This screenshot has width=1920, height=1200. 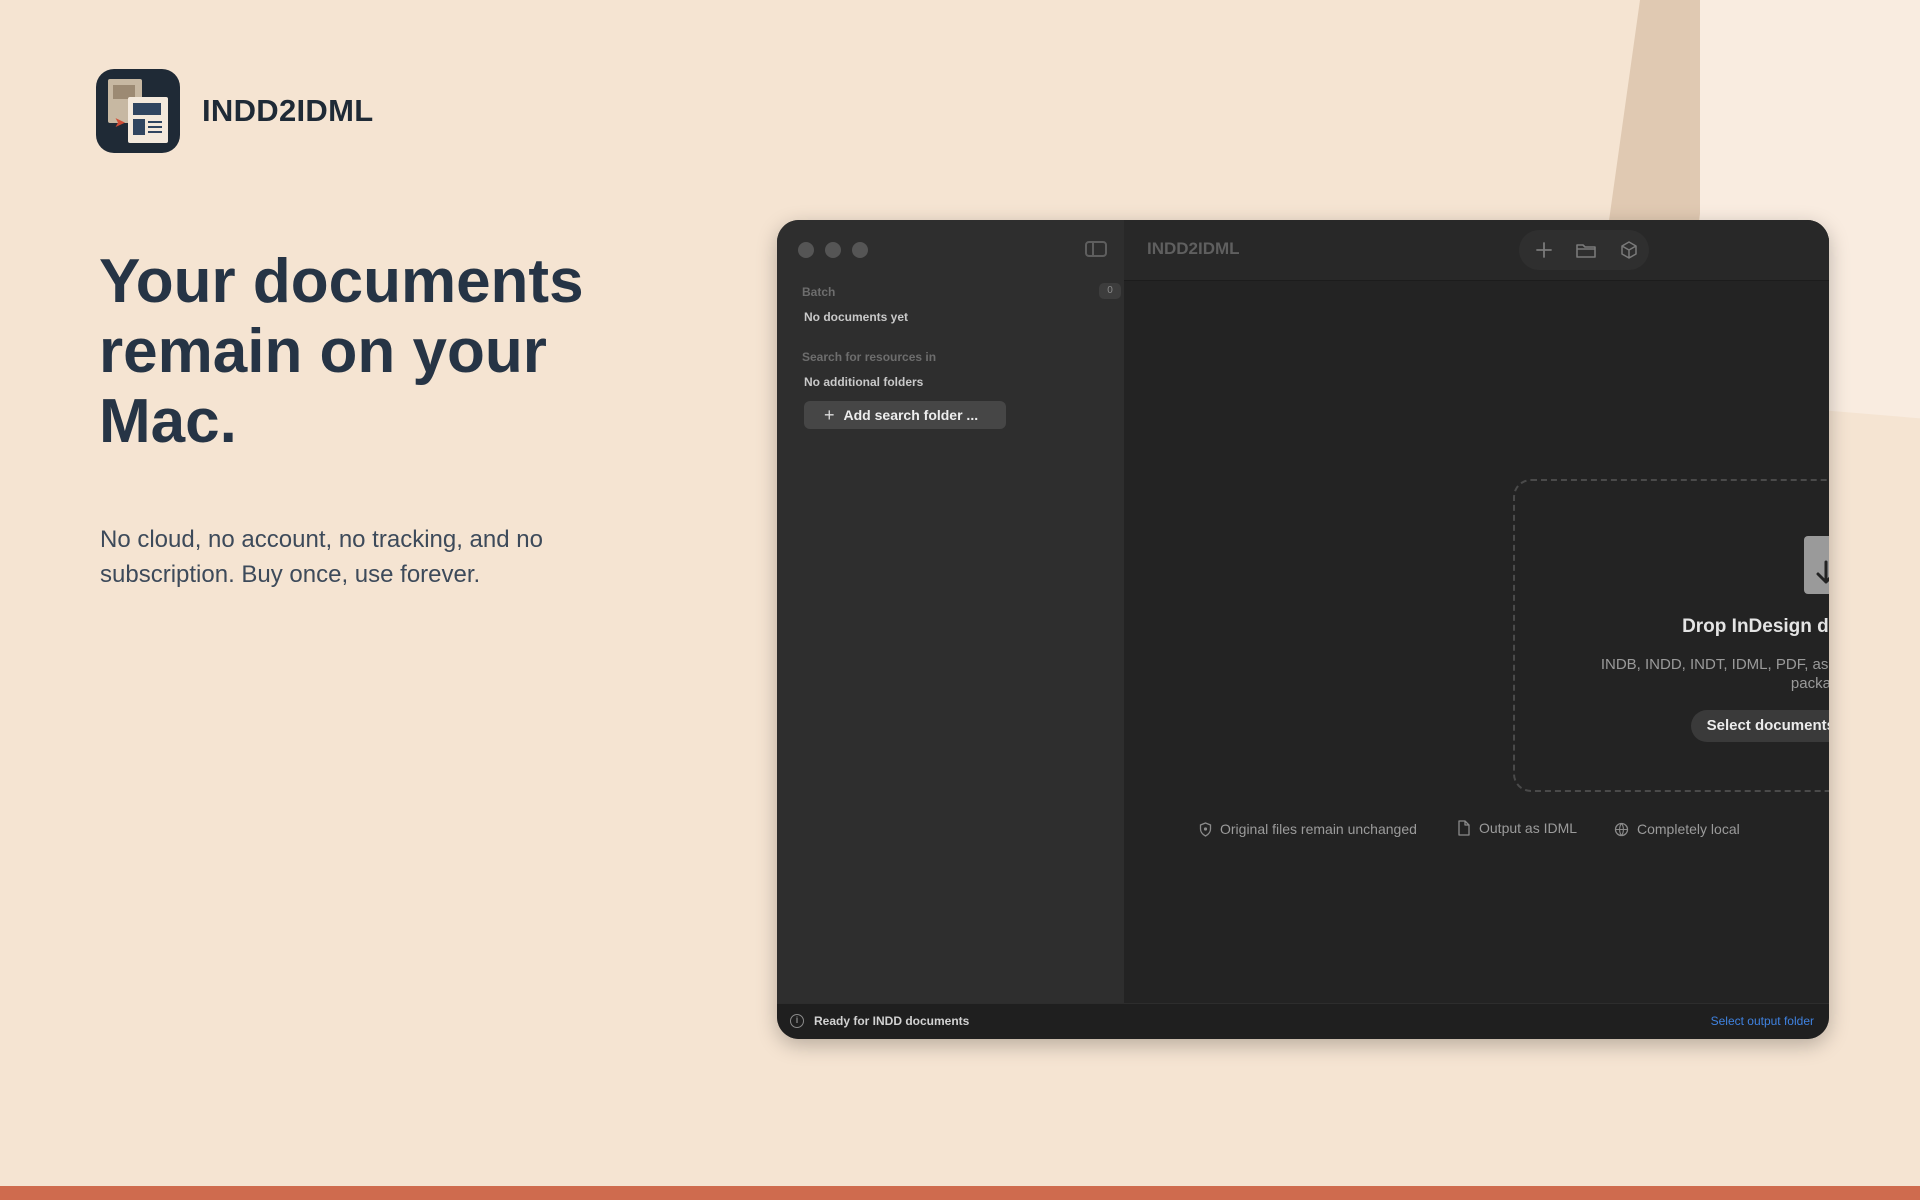 I want to click on package-icon, so click(x=1629, y=250).